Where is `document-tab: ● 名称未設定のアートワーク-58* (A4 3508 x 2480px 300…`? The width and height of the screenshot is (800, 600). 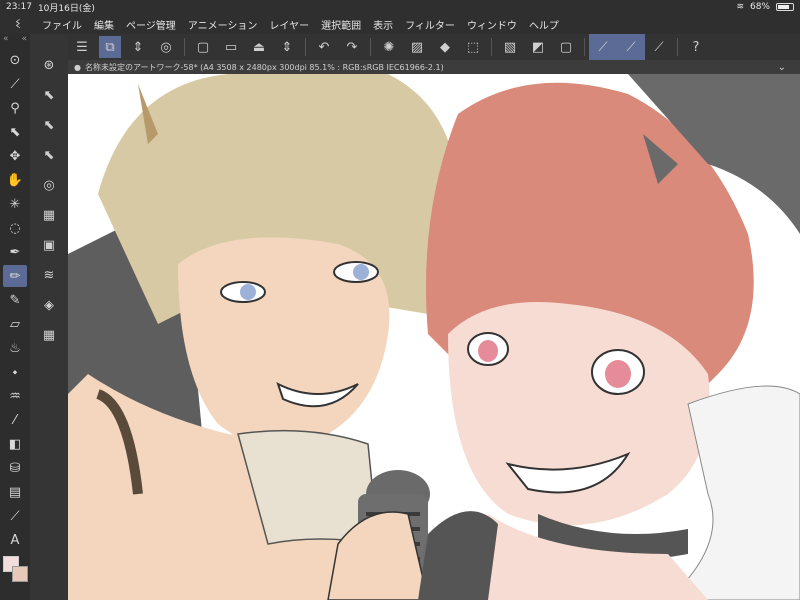
document-tab: ● 名称未設定のアートワーク-58* (A4 3508 x 2480px 300… is located at coordinates (434, 67).